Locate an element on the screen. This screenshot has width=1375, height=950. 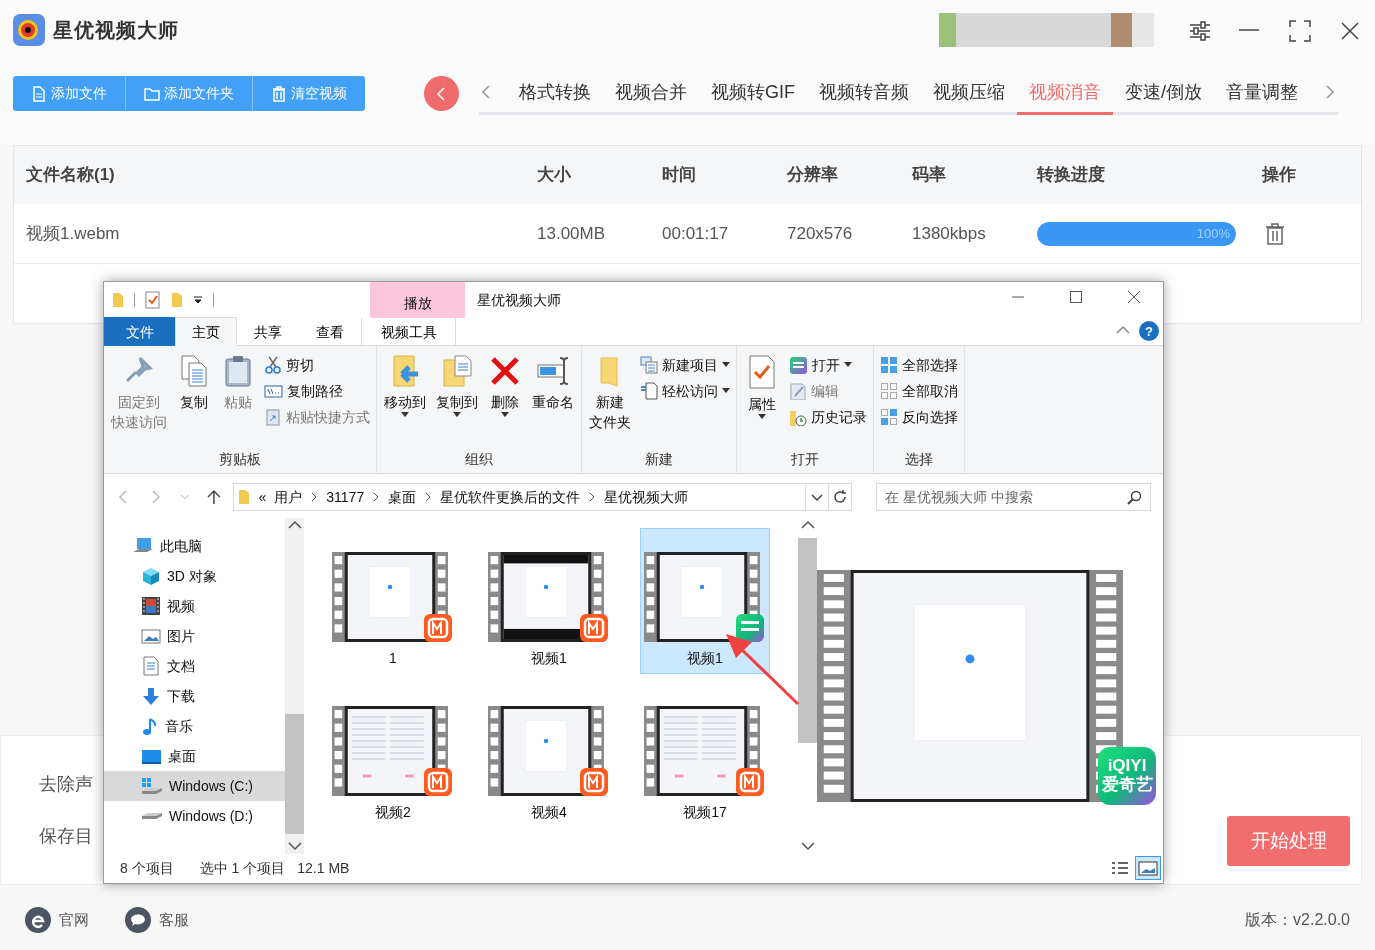
browser-icon is located at coordinates (38, 920).